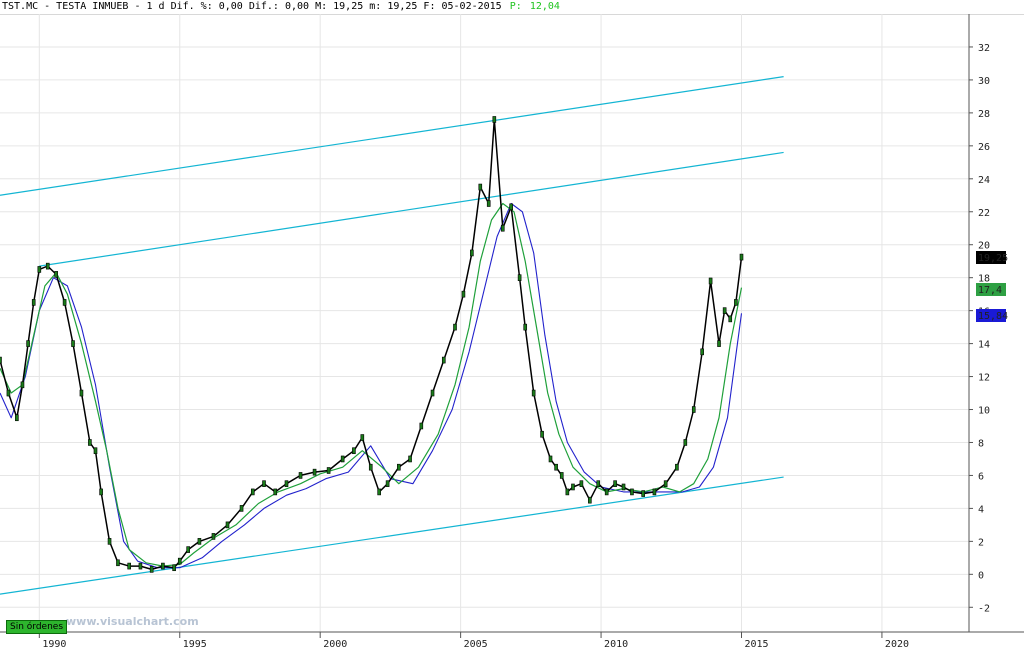  I want to click on green-ma-badge-text: 17,4, so click(990, 290).